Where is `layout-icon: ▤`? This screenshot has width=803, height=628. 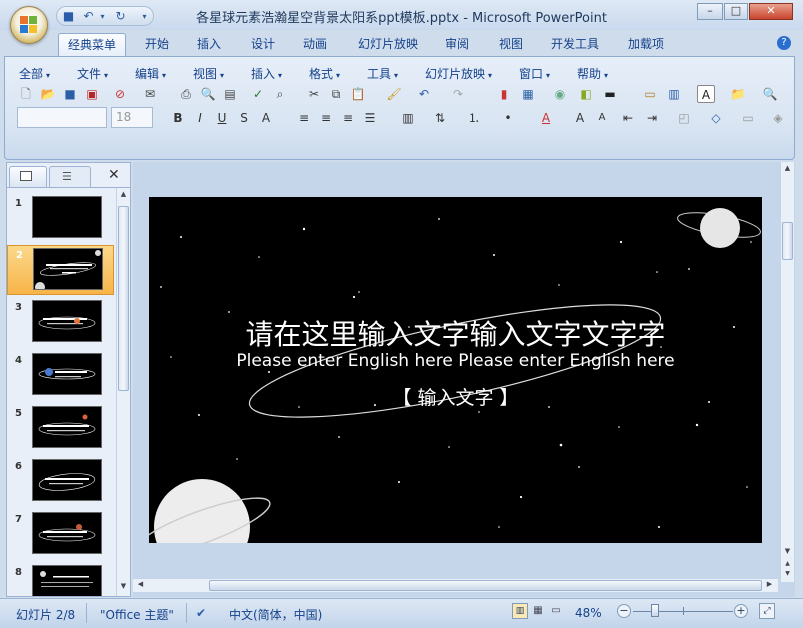 layout-icon: ▤ is located at coordinates (230, 94).